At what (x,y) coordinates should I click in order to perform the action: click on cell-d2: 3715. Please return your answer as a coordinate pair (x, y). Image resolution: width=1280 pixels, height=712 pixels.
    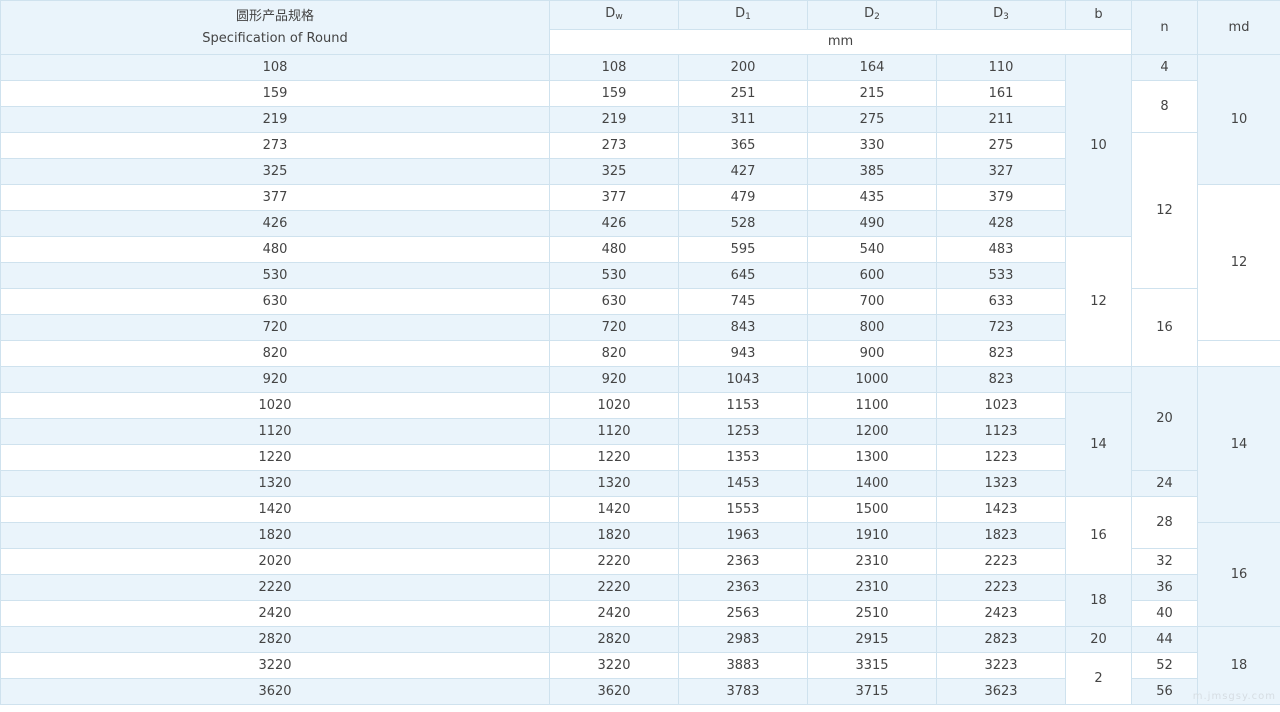
    Looking at the image, I should click on (872, 691).